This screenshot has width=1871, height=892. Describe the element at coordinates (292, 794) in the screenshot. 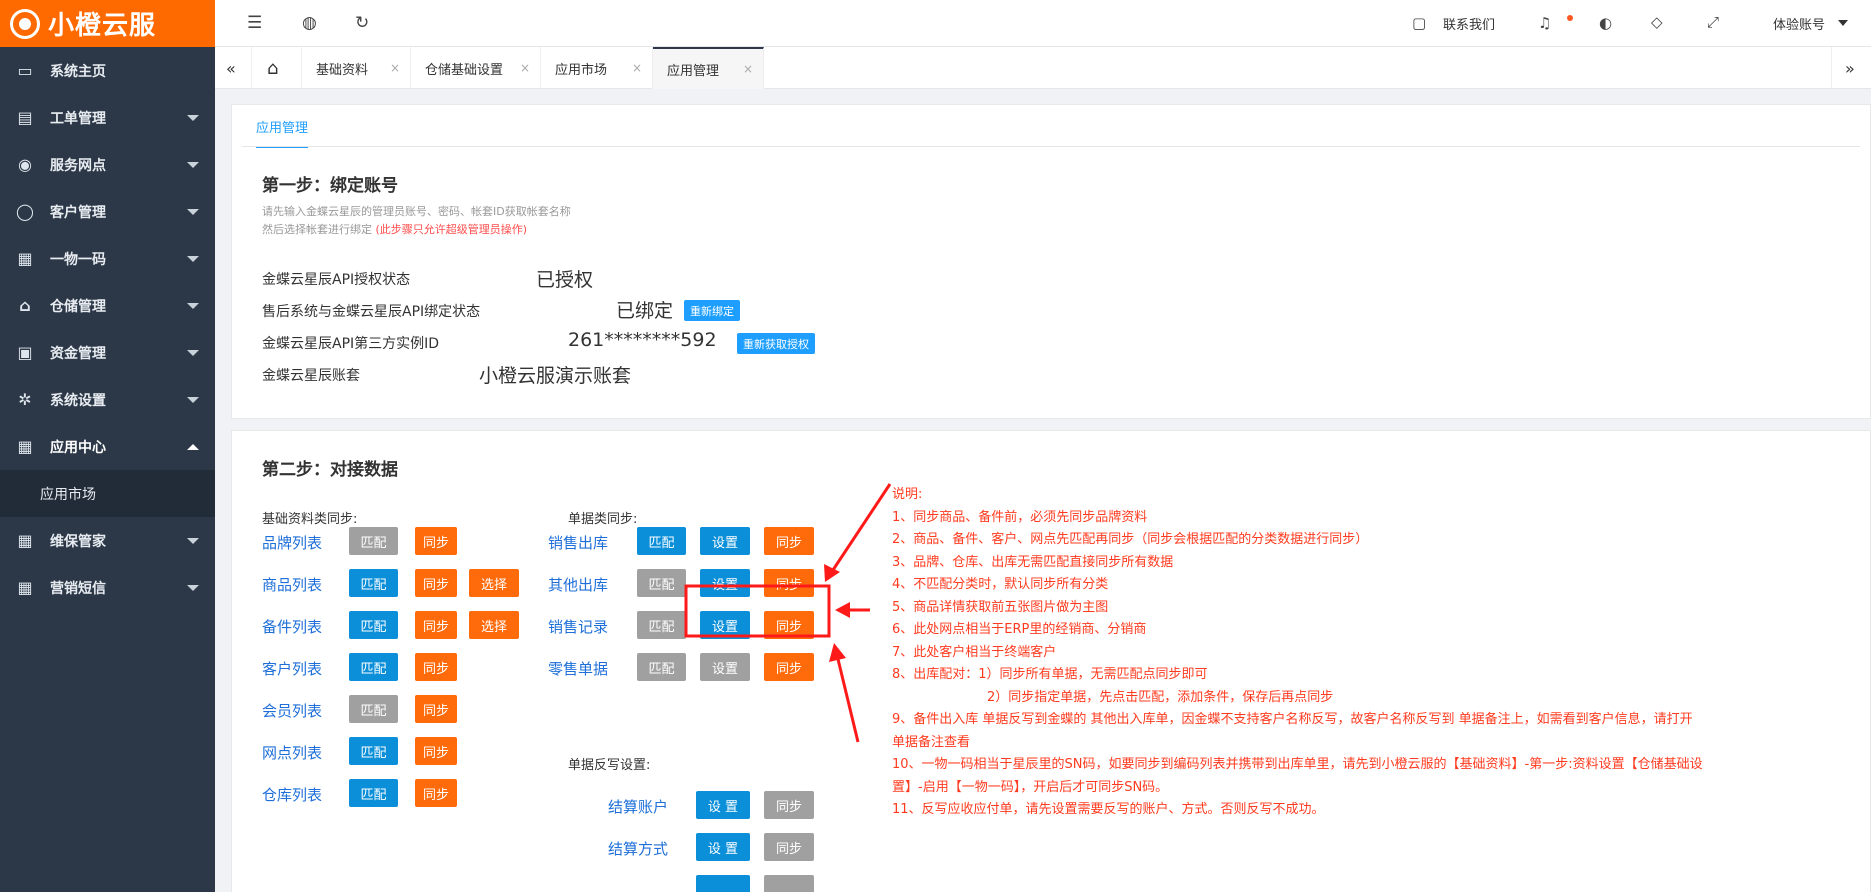

I see `basic-row-label: 仓库列表` at that location.